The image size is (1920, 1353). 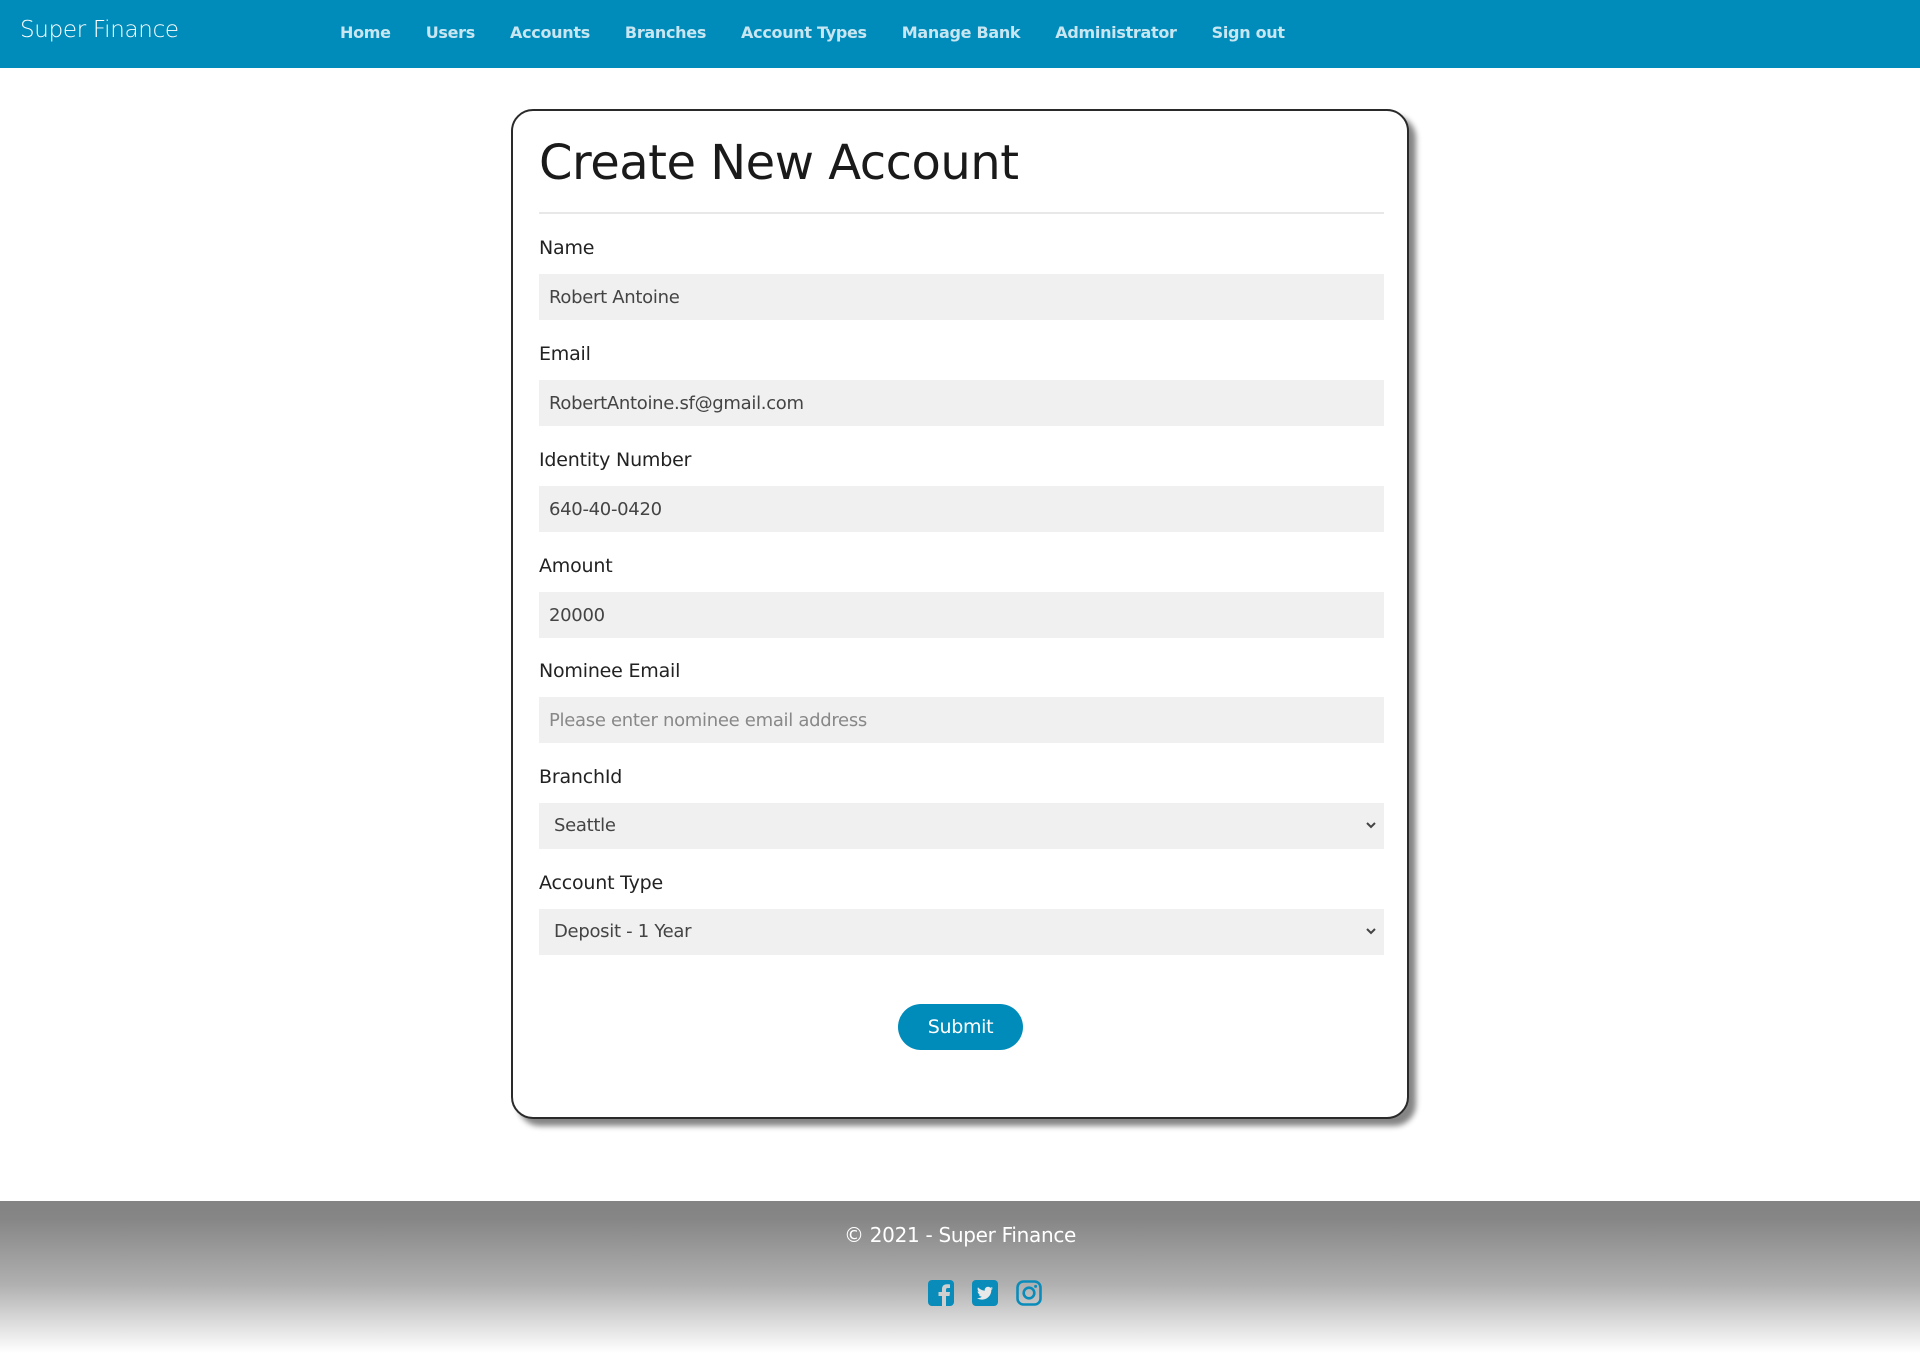 What do you see at coordinates (615, 460) in the screenshot?
I see `identity-number-label: Identity Number` at bounding box center [615, 460].